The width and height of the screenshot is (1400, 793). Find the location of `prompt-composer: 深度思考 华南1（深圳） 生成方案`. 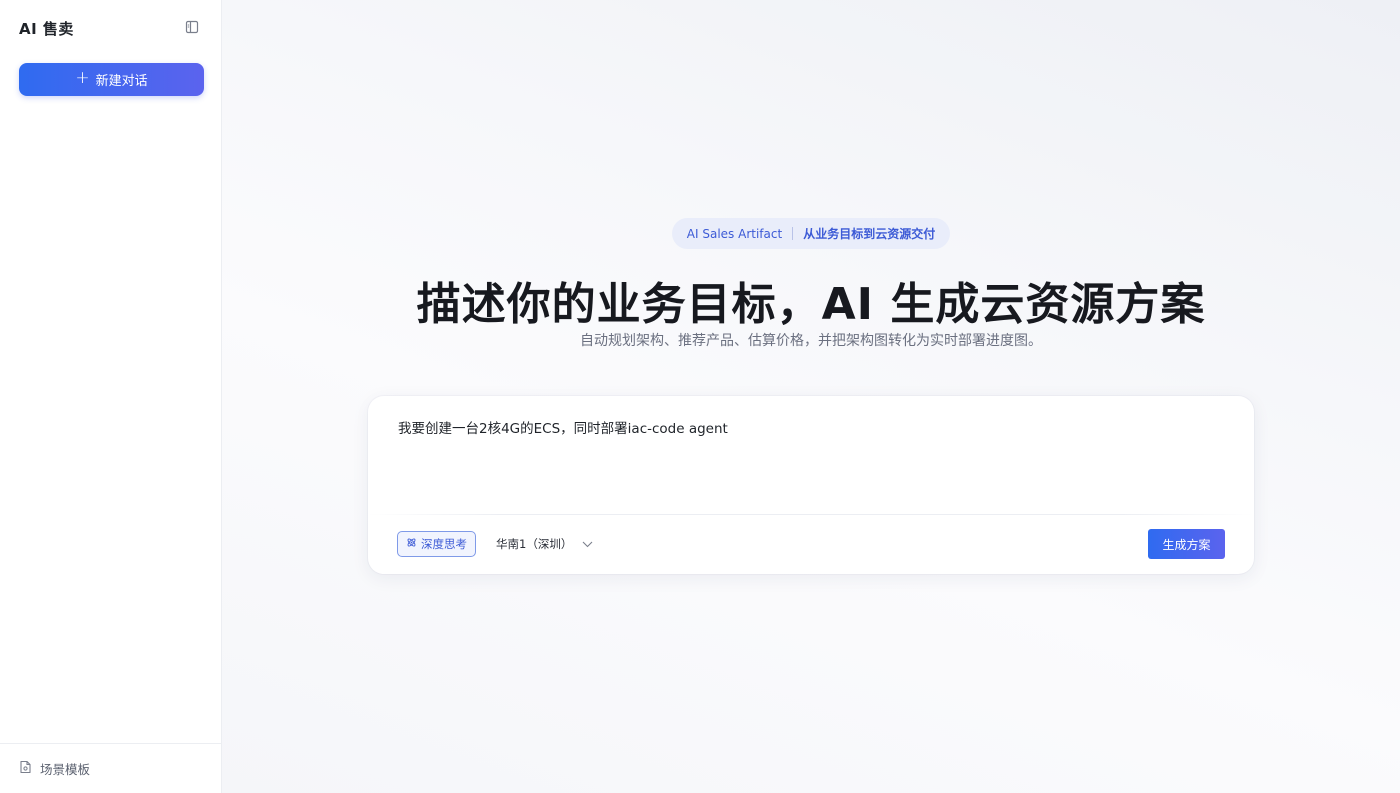

prompt-composer: 深度思考 华南1（深圳） 生成方案 is located at coordinates (811, 485).